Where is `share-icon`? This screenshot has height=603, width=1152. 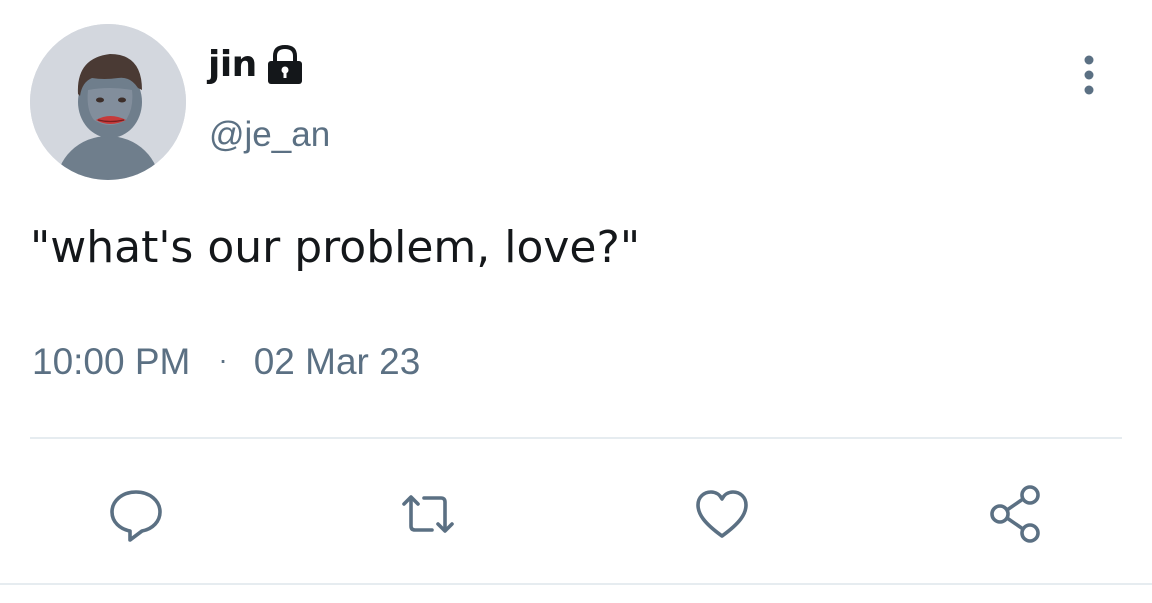
share-icon is located at coordinates (1015, 514).